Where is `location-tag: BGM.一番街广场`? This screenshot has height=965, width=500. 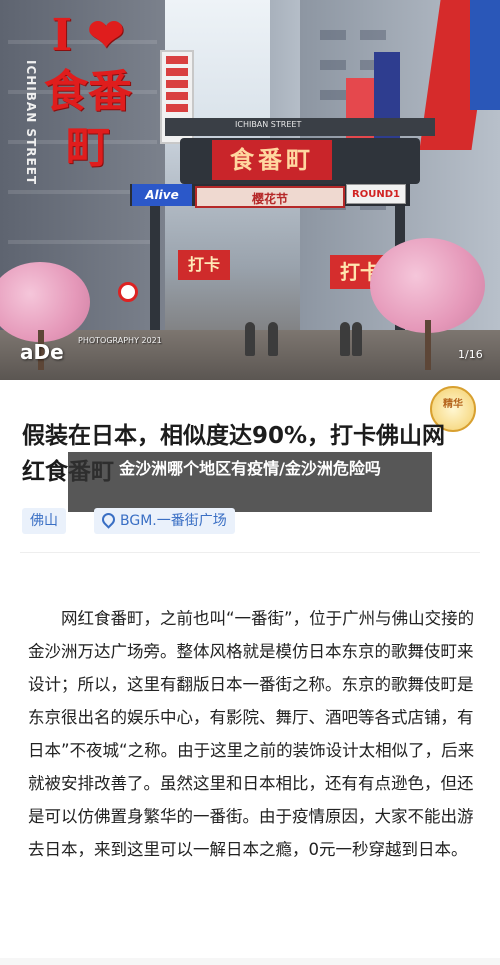
location-tag: BGM.一番街广场 is located at coordinates (164, 521).